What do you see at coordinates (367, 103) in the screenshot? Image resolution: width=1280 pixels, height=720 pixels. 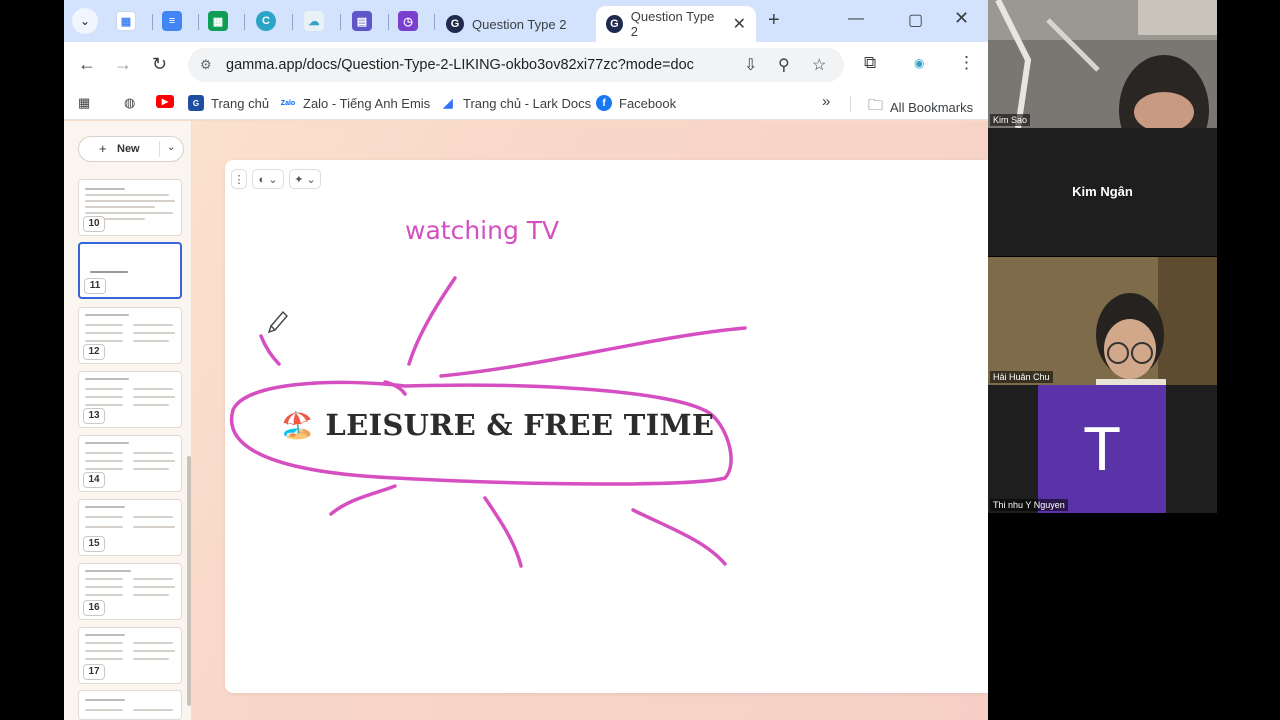 I see `bookmark-label: Zalo - Tiếng Anh Emis` at bounding box center [367, 103].